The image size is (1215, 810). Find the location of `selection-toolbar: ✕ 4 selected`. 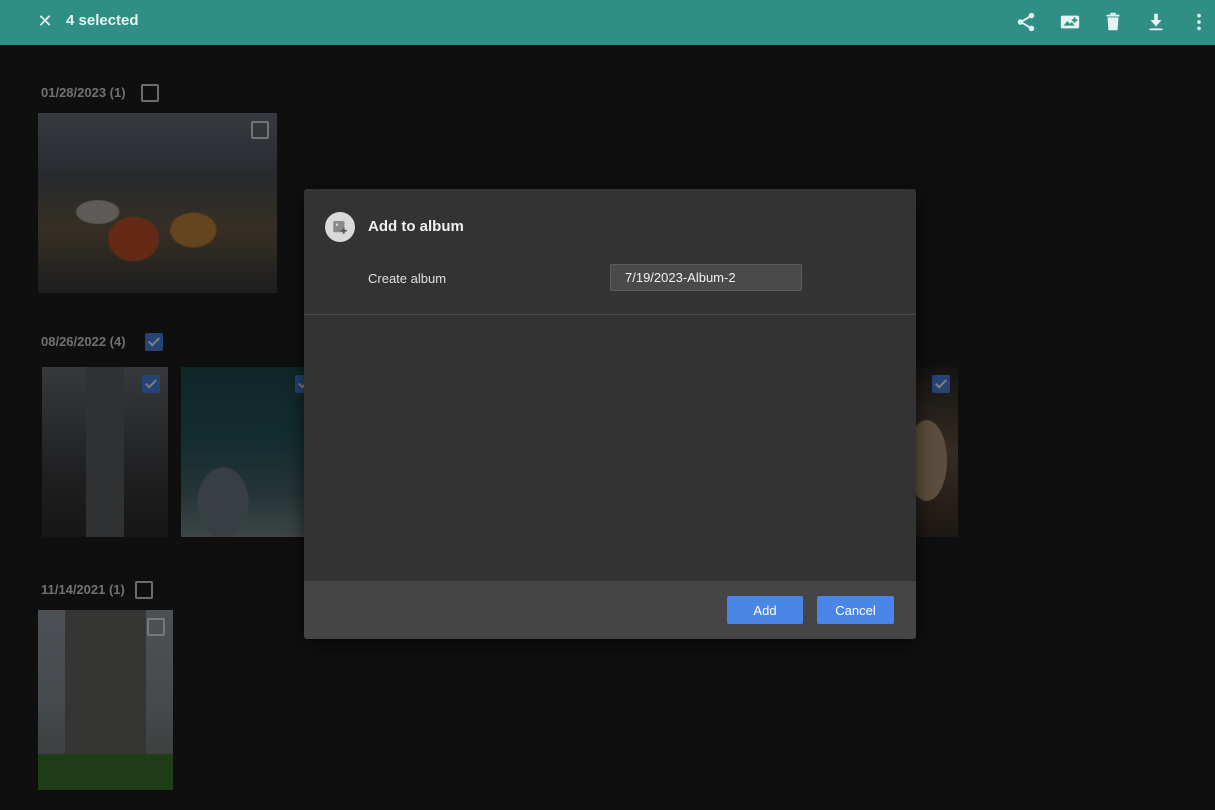

selection-toolbar: ✕ 4 selected is located at coordinates (607, 22).